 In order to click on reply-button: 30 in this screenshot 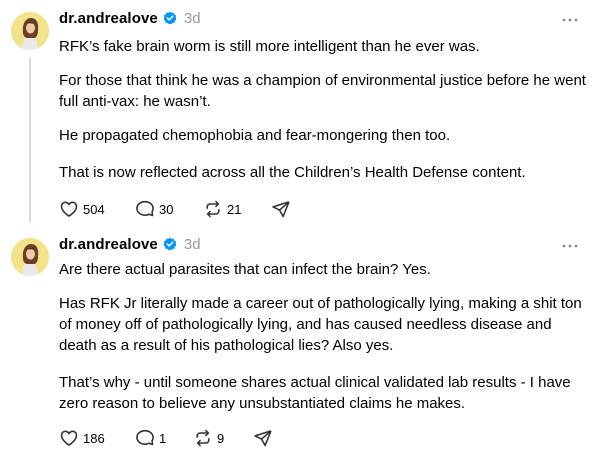, I will do `click(169, 209)`.